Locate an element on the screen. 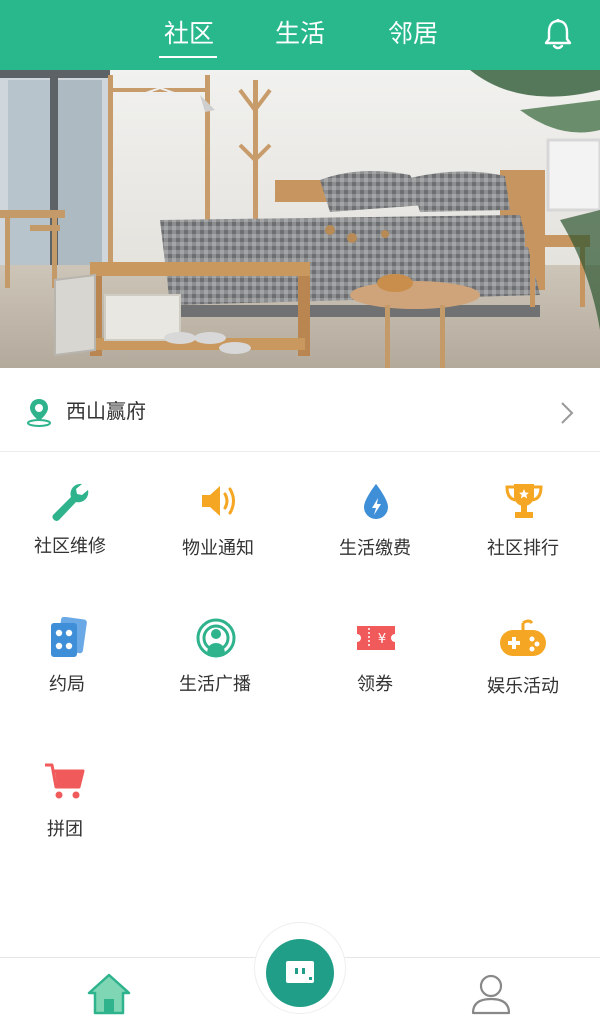 The image size is (600, 1035). grid-item-notice: 物业通知 is located at coordinates (218, 535).